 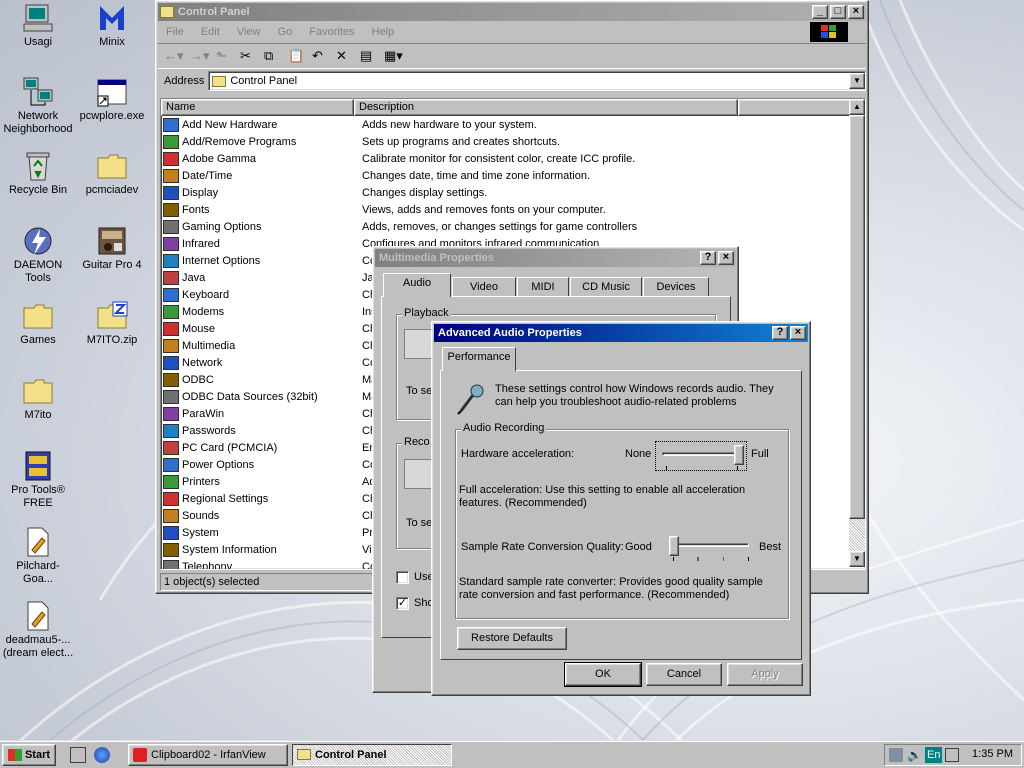 I want to click on column-header-name: Name, so click(x=257, y=107).